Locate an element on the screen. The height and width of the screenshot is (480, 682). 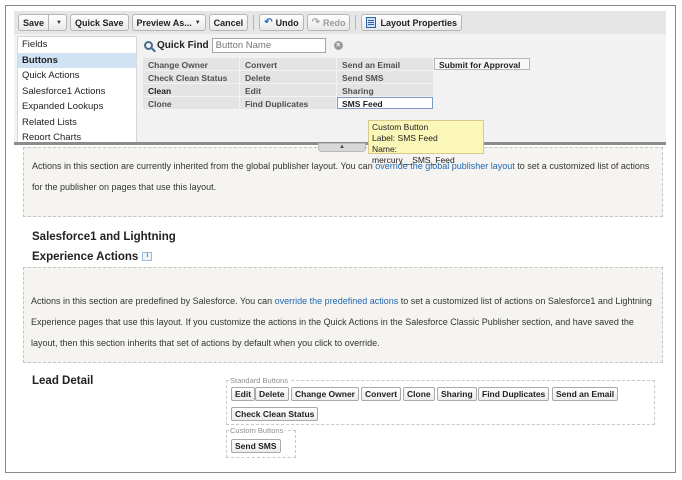
category-quick-actions: Quick Actions is located at coordinates (77, 76).